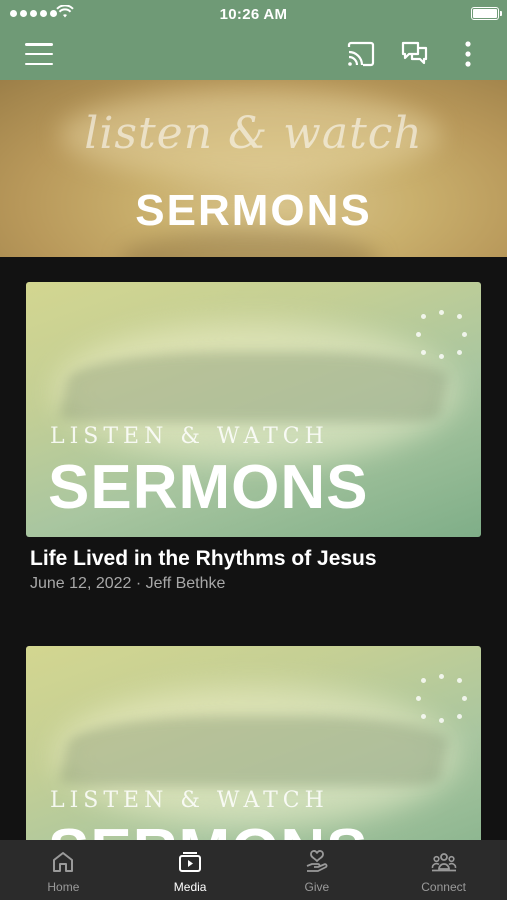 The height and width of the screenshot is (900, 507). What do you see at coordinates (63, 862) in the screenshot?
I see `home-icon` at bounding box center [63, 862].